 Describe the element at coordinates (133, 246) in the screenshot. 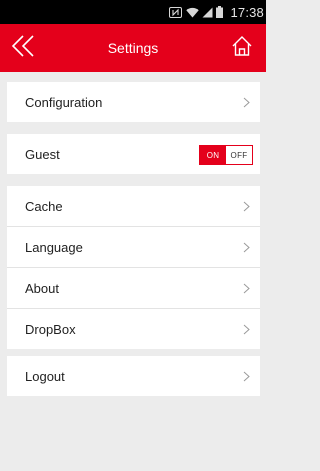

I see `list-item-language: Language` at that location.